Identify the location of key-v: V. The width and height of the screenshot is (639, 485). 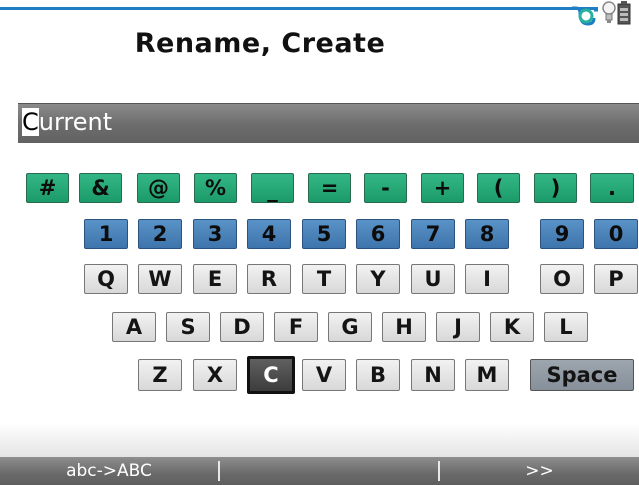
(324, 375).